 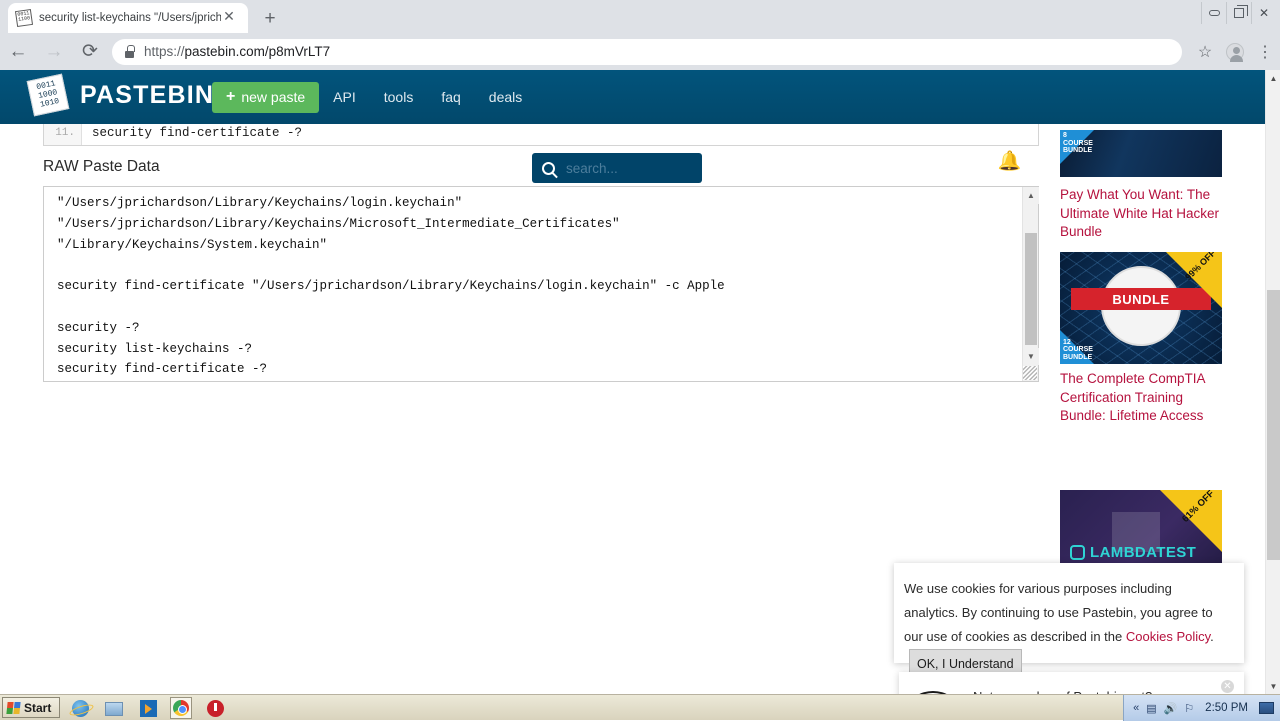 What do you see at coordinates (1078, 349) in the screenshot?
I see `ad-badge-label-2: 12 COURSE BUNDLE` at bounding box center [1078, 349].